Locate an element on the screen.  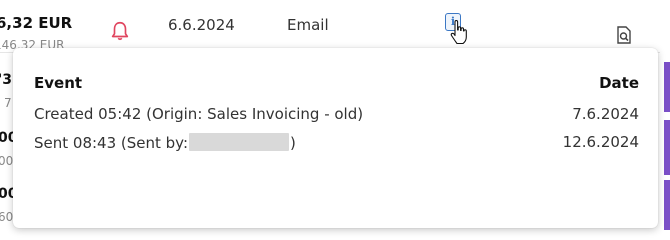
hand-cursor-icon is located at coordinates (458, 32).